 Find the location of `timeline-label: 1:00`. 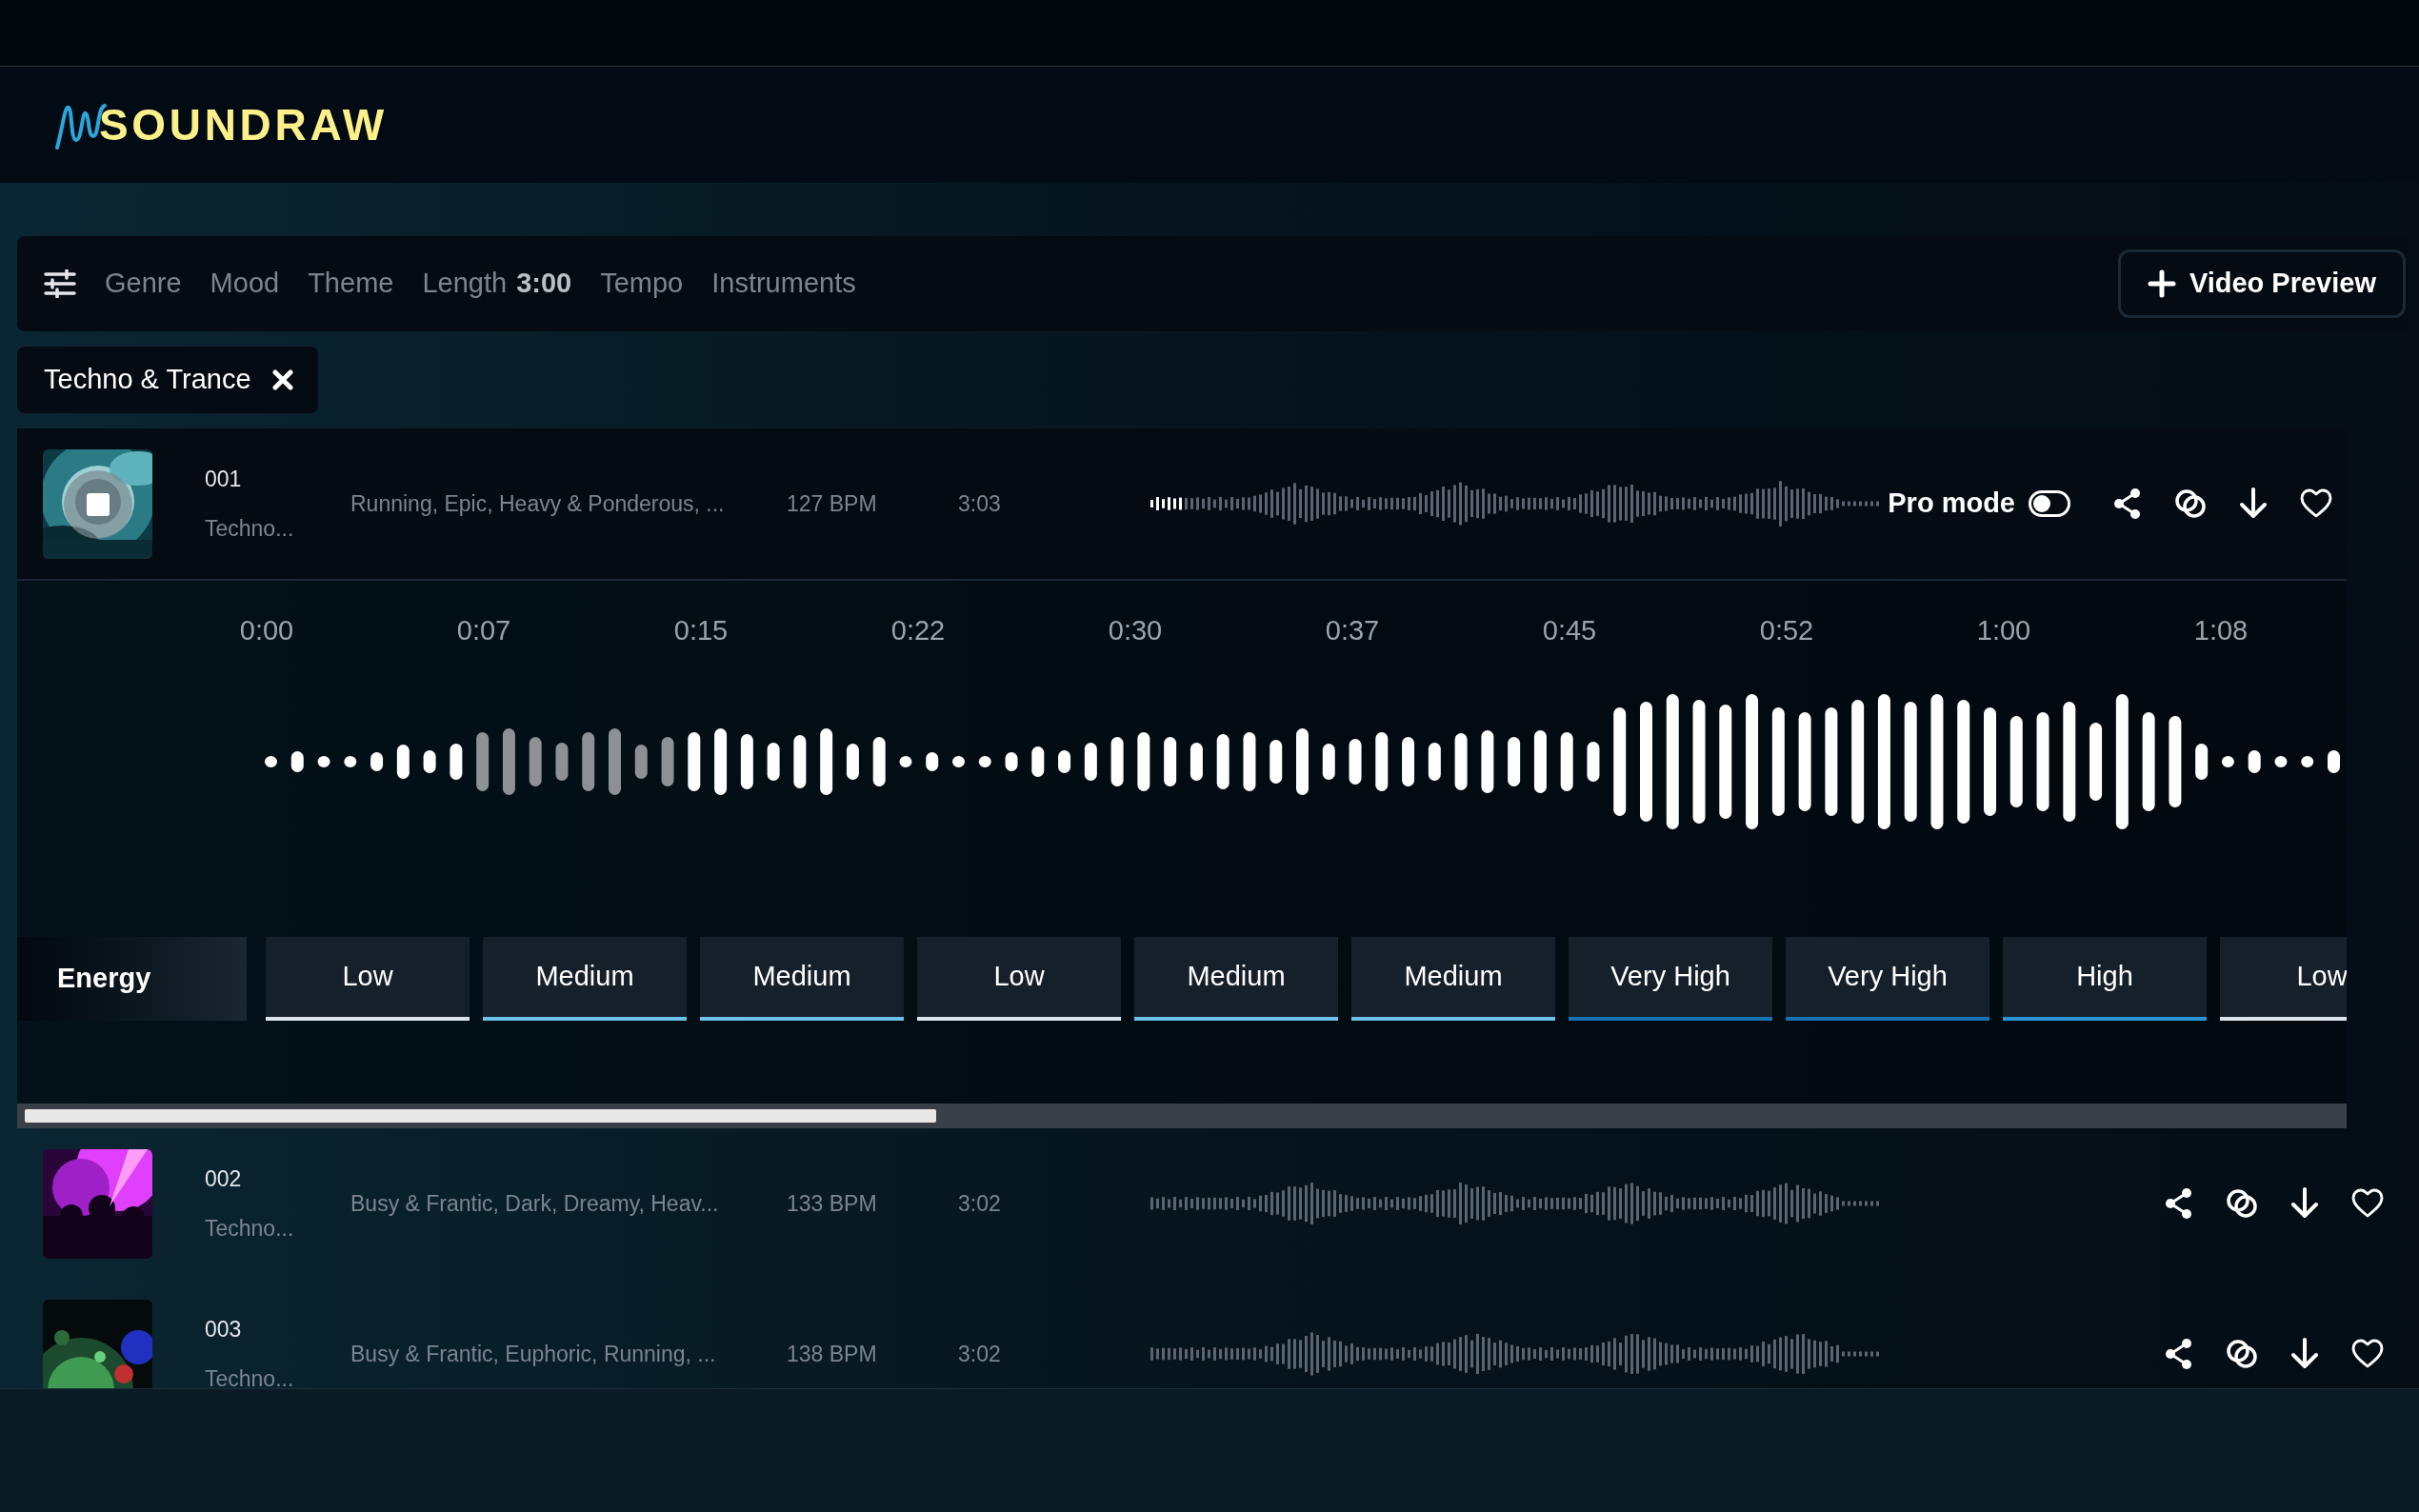

timeline-label: 1:00 is located at coordinates (2003, 630).